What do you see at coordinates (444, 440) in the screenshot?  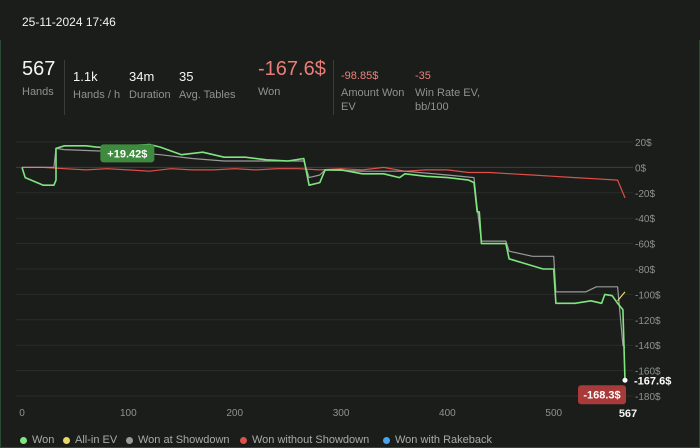 I see `legend-label-rakeback: Won with Rakeback` at bounding box center [444, 440].